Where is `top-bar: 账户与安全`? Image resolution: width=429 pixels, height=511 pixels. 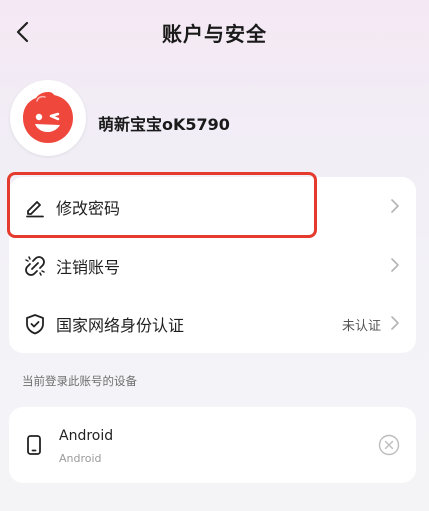
top-bar: 账户与安全 is located at coordinates (214, 32).